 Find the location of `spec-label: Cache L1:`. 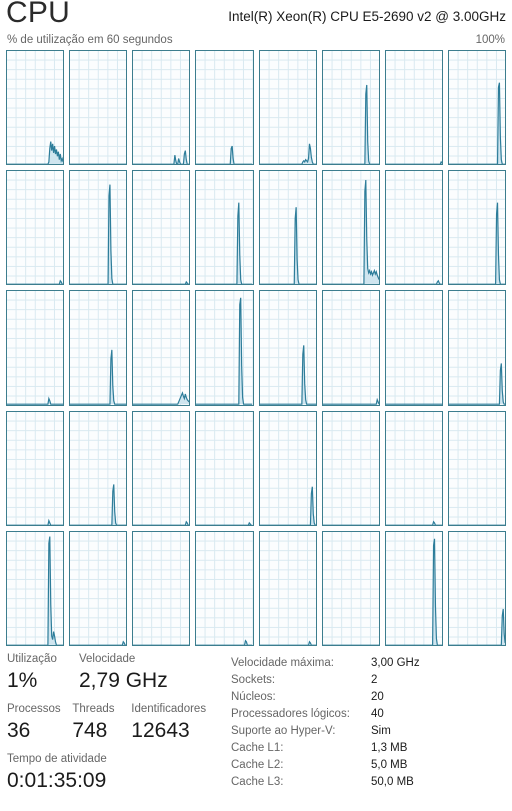

spec-label: Cache L1: is located at coordinates (257, 748).